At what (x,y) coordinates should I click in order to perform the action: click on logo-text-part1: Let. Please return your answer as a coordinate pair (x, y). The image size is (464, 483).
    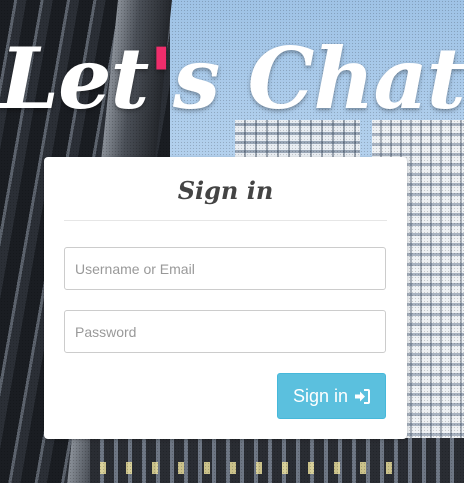
    Looking at the image, I should click on (74, 78).